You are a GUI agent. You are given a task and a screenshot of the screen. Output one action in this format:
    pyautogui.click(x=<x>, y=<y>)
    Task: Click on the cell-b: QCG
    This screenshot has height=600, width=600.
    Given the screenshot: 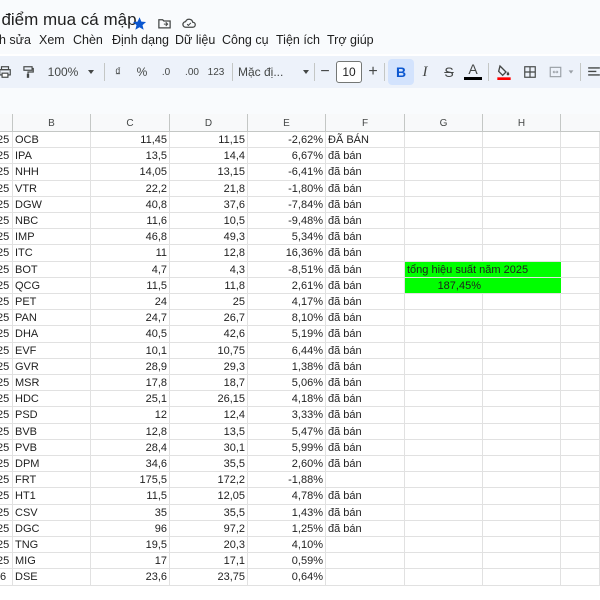 What is the action you would take?
    pyautogui.click(x=52, y=285)
    